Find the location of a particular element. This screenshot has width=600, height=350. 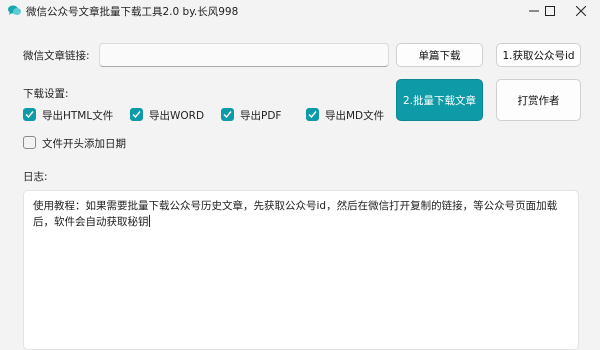

export-word-checkbox is located at coordinates (136, 114).